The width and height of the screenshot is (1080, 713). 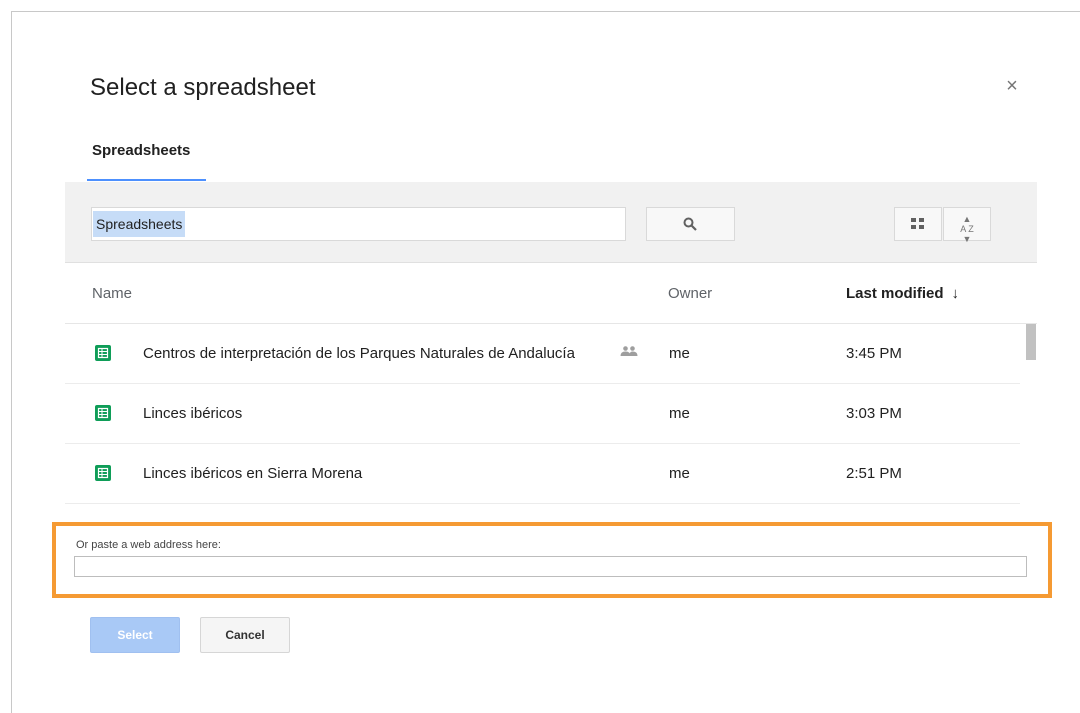 What do you see at coordinates (629, 351) in the screenshot?
I see `shared-people-icon` at bounding box center [629, 351].